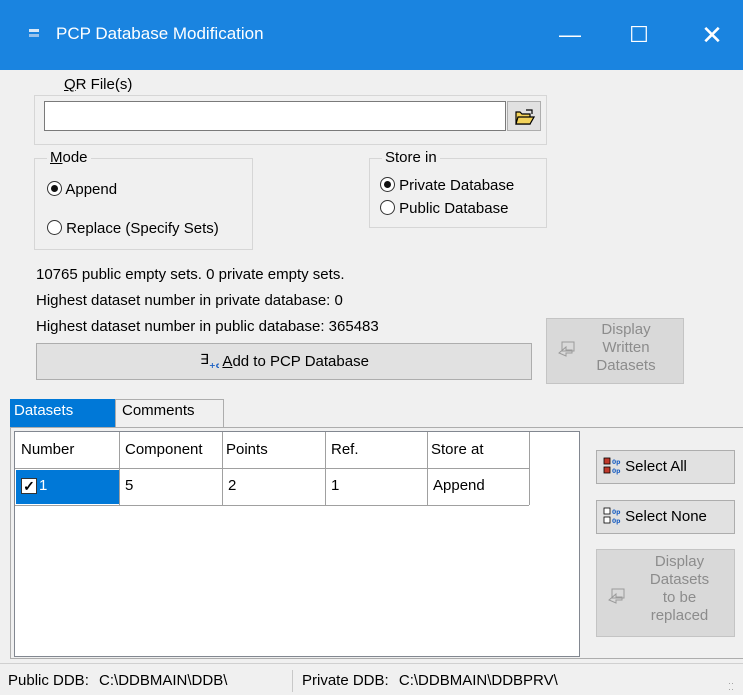 This screenshot has height=695, width=743. What do you see at coordinates (626, 365) in the screenshot?
I see `display-written-label-3: Datasets` at bounding box center [626, 365].